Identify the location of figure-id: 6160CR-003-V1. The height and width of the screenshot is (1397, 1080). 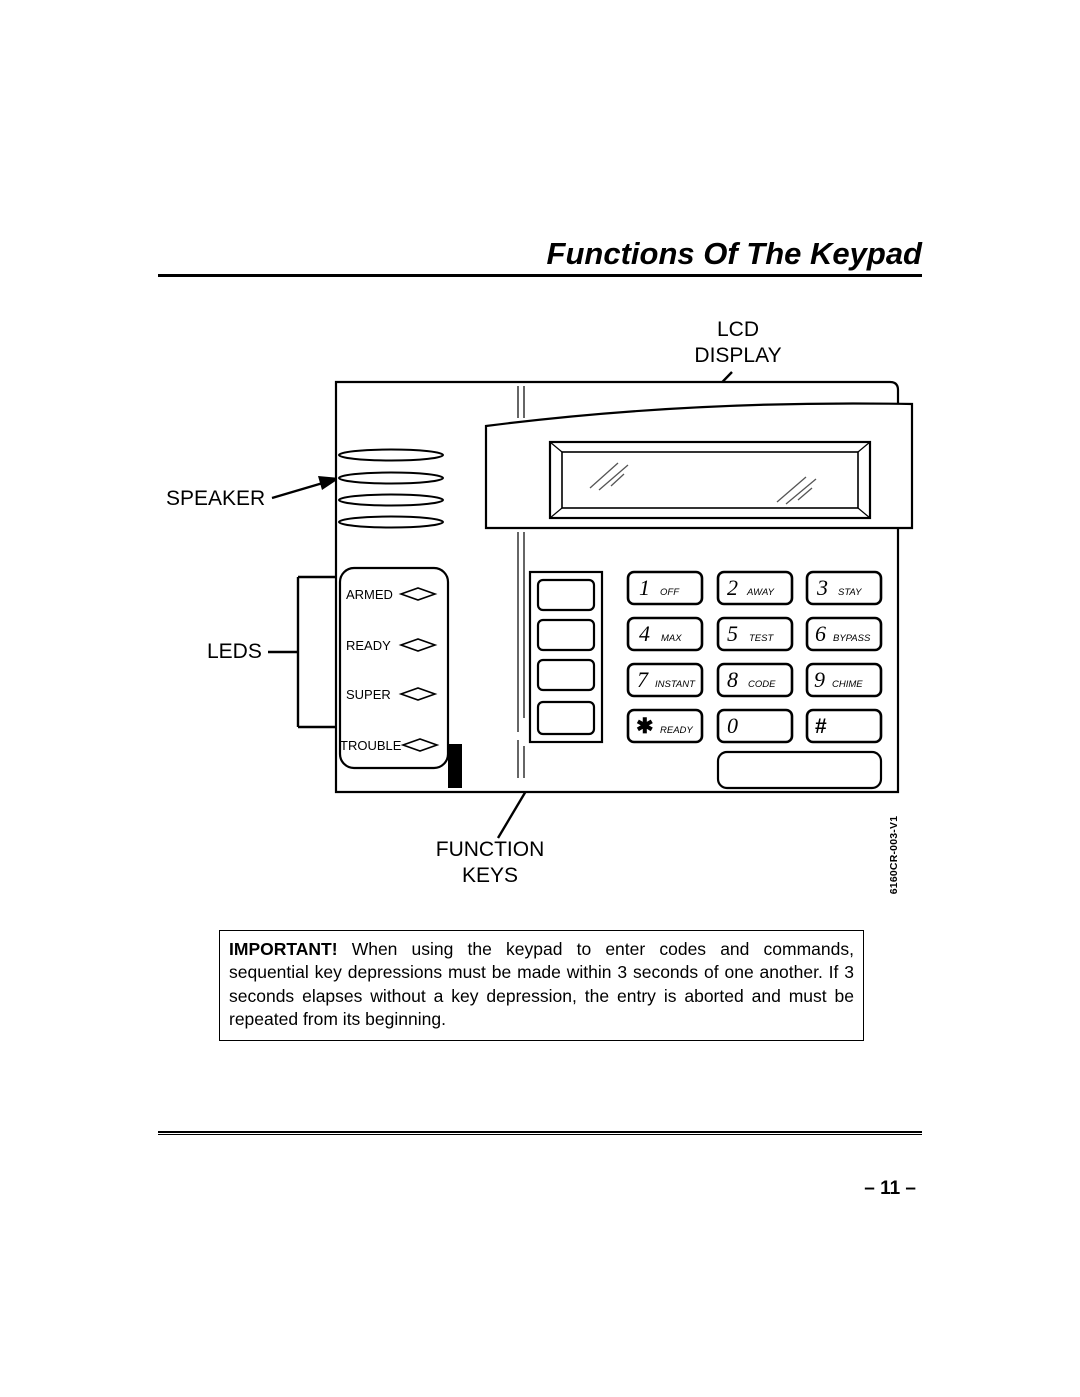
(894, 855).